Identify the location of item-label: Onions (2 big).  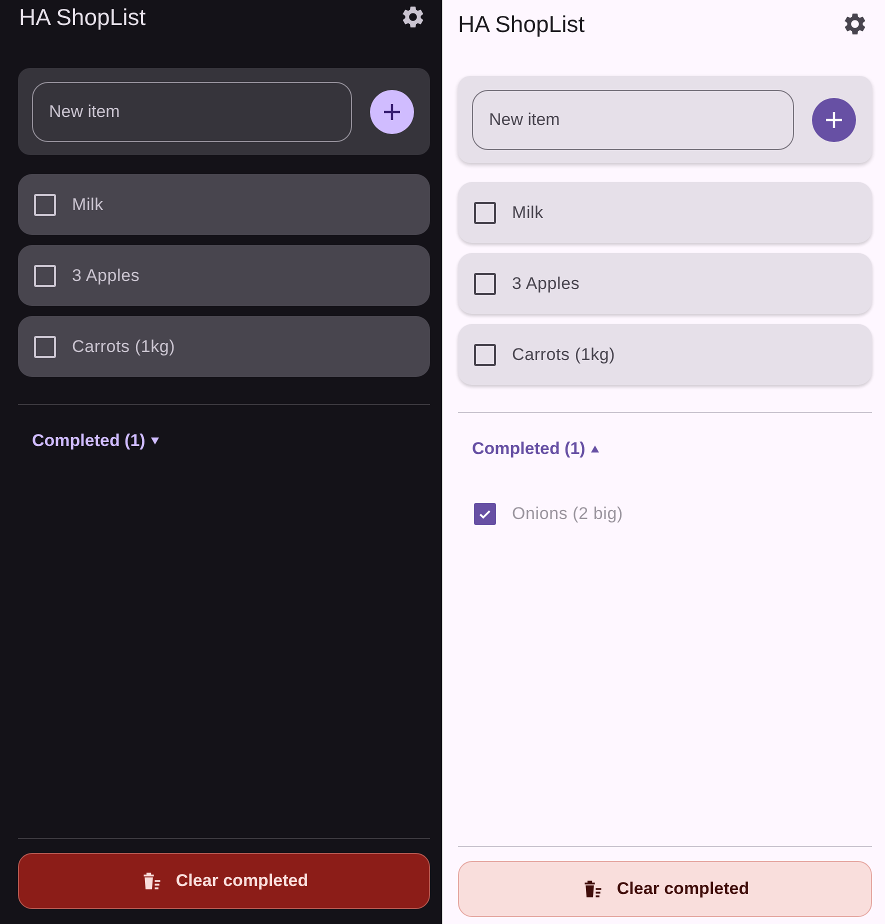
(567, 514).